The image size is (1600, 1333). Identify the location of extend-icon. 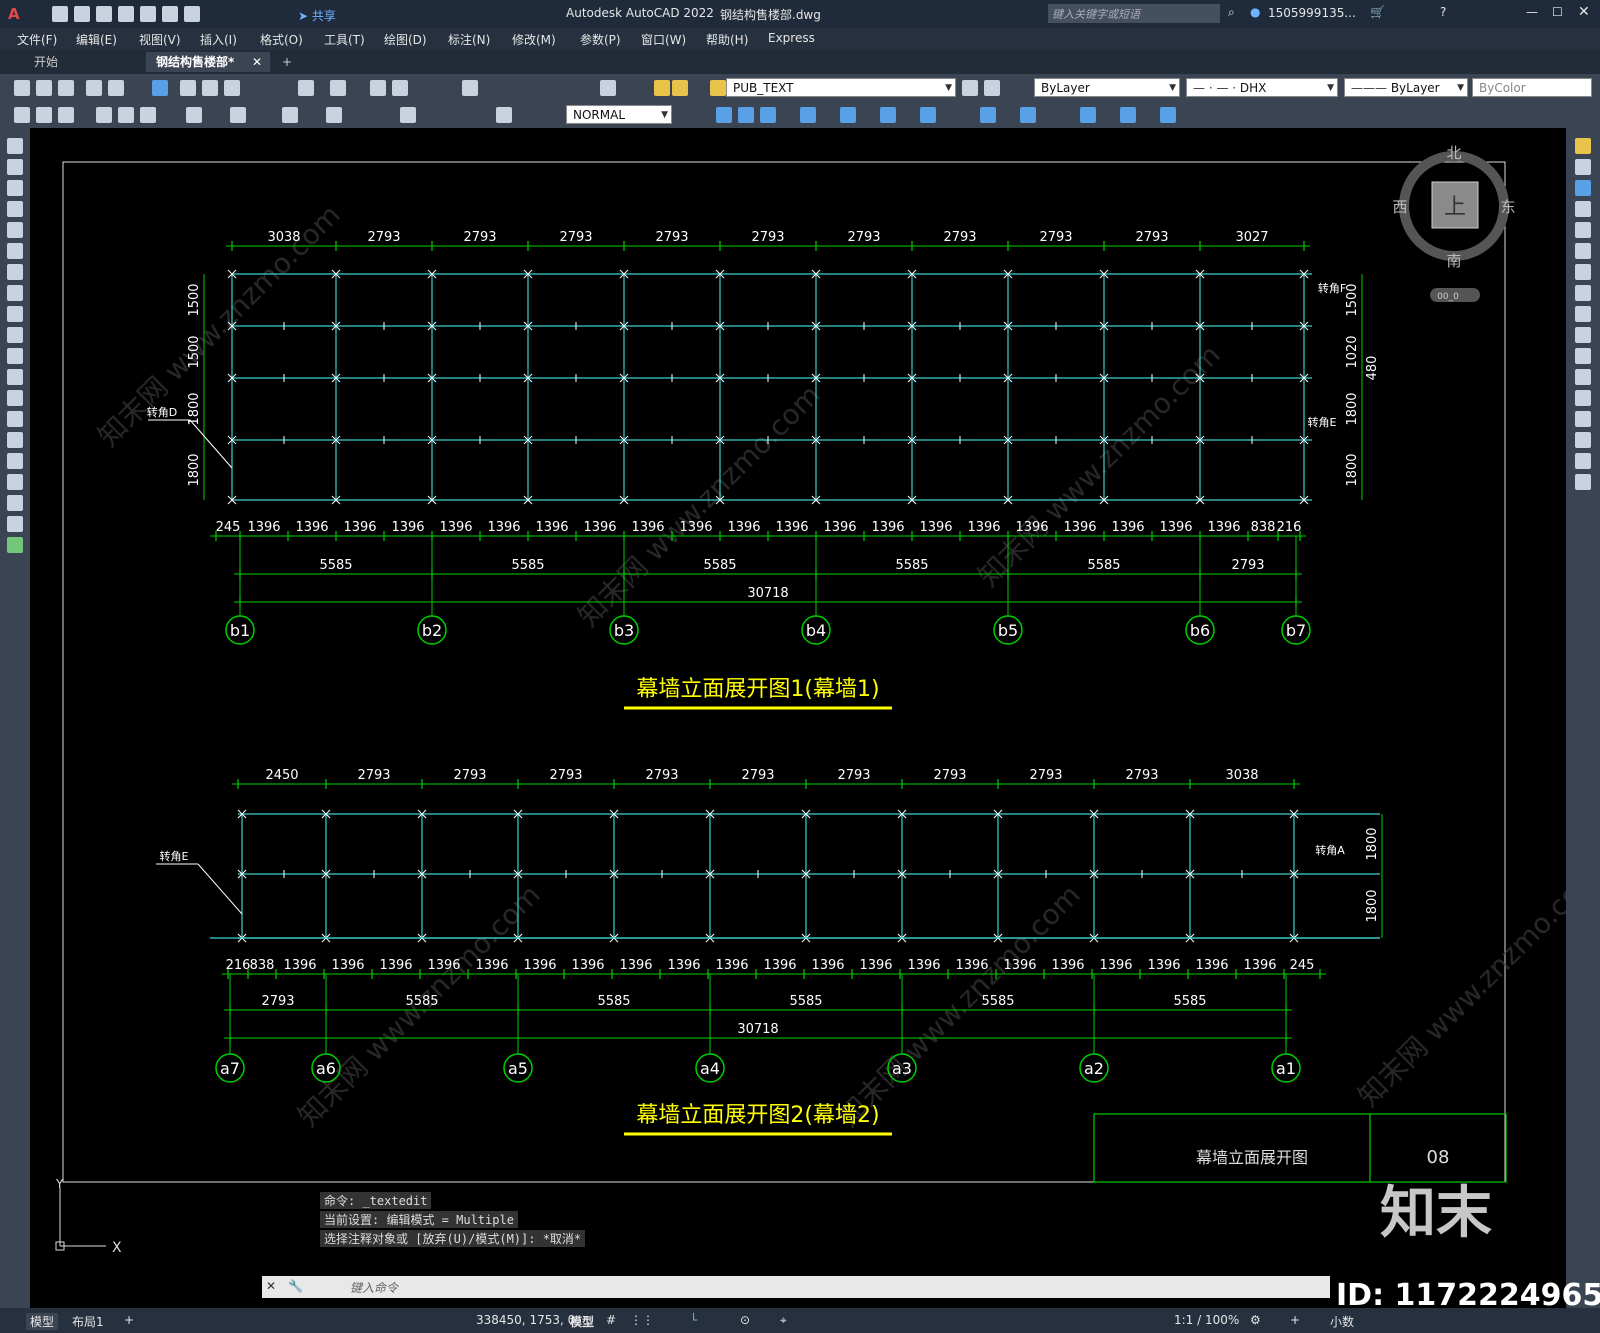
(1583, 356).